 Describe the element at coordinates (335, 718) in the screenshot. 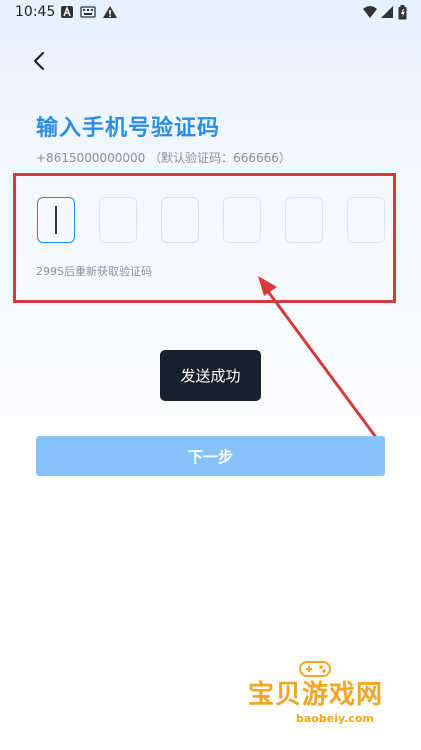

I see `watermark-url: baobeiy.com` at that location.